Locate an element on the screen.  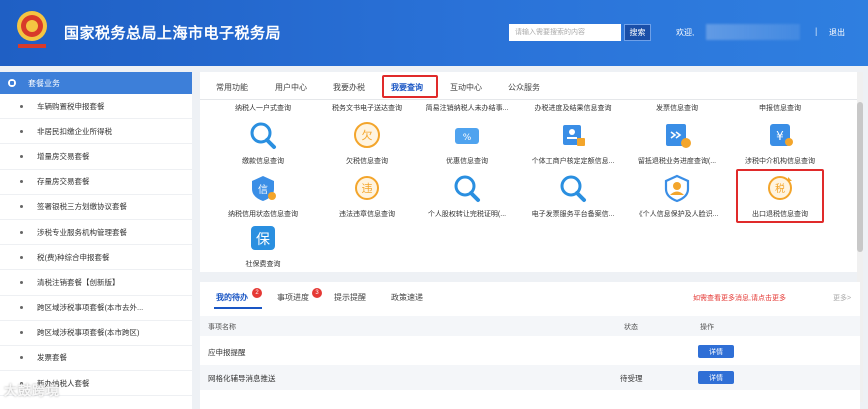
sidebar-header: 套餐业务 is located at coordinates (96, 83).